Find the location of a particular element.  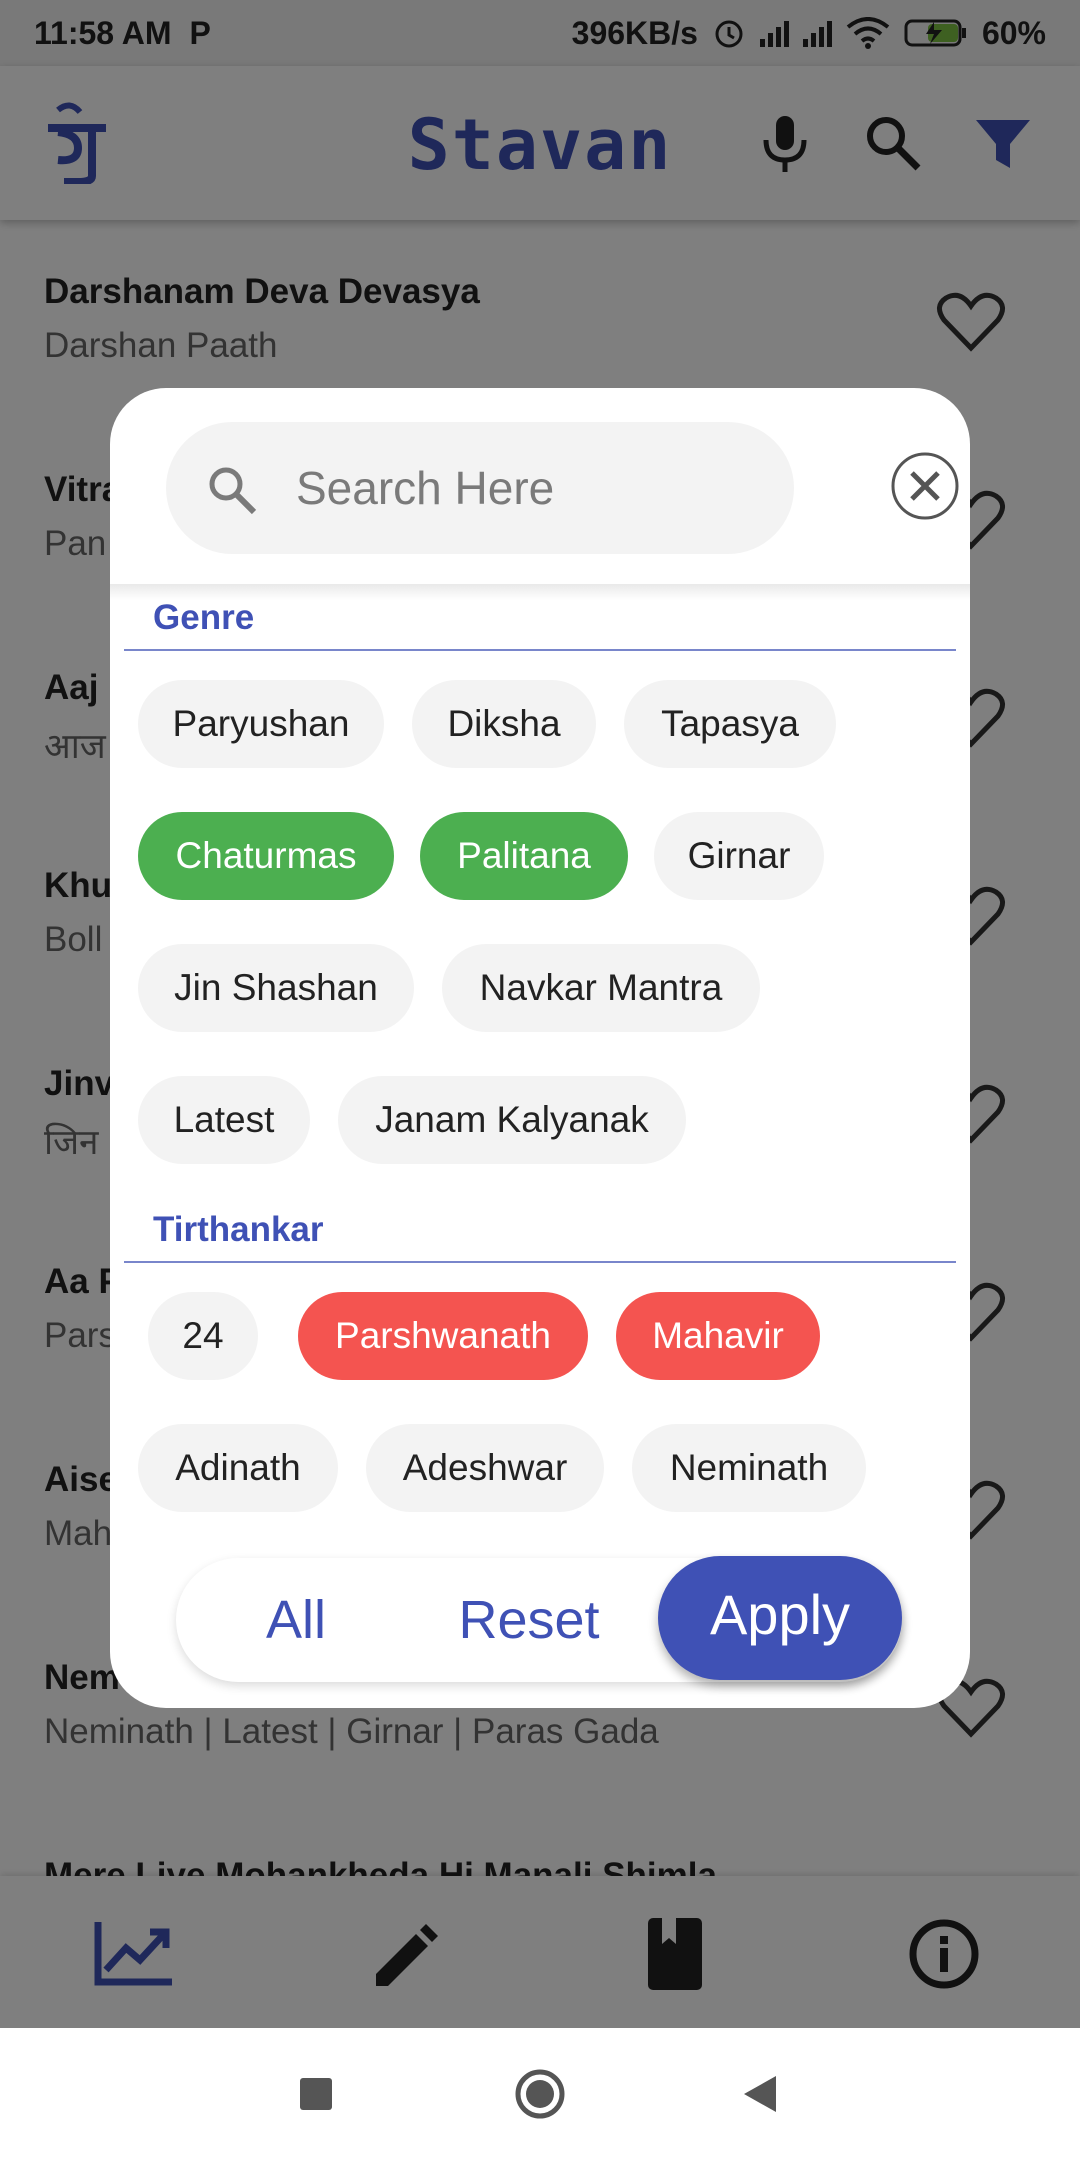

tirthankar-chip: Adeshwar is located at coordinates (485, 1468).